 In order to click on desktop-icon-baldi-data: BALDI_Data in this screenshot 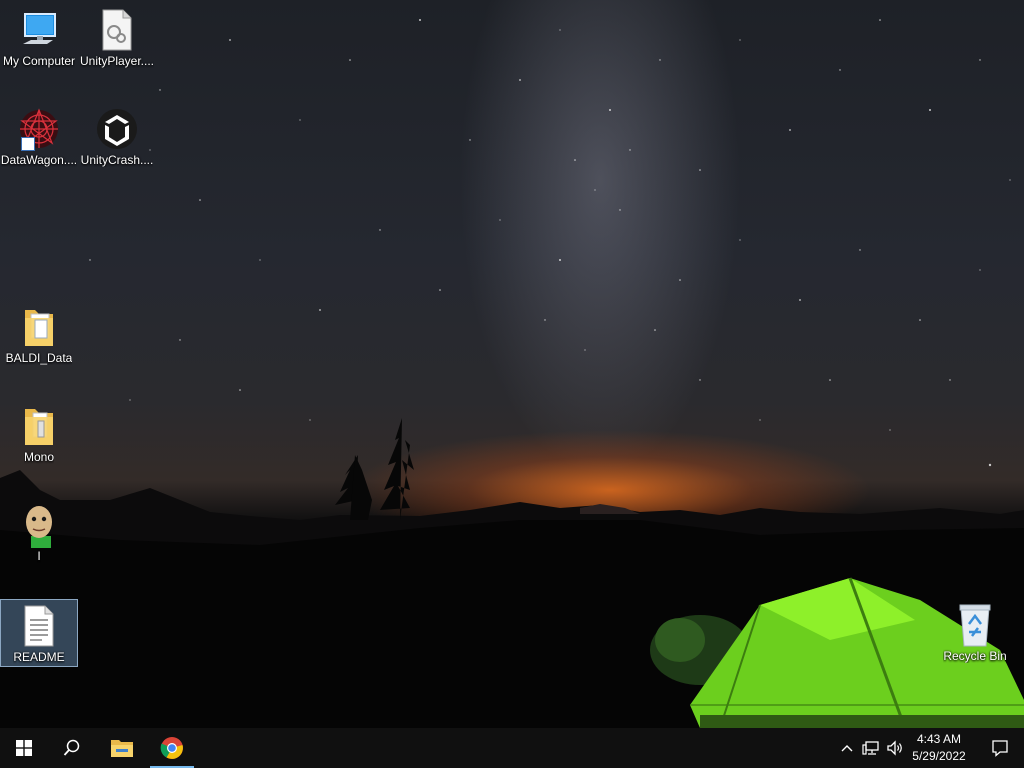, I will do `click(39, 335)`.